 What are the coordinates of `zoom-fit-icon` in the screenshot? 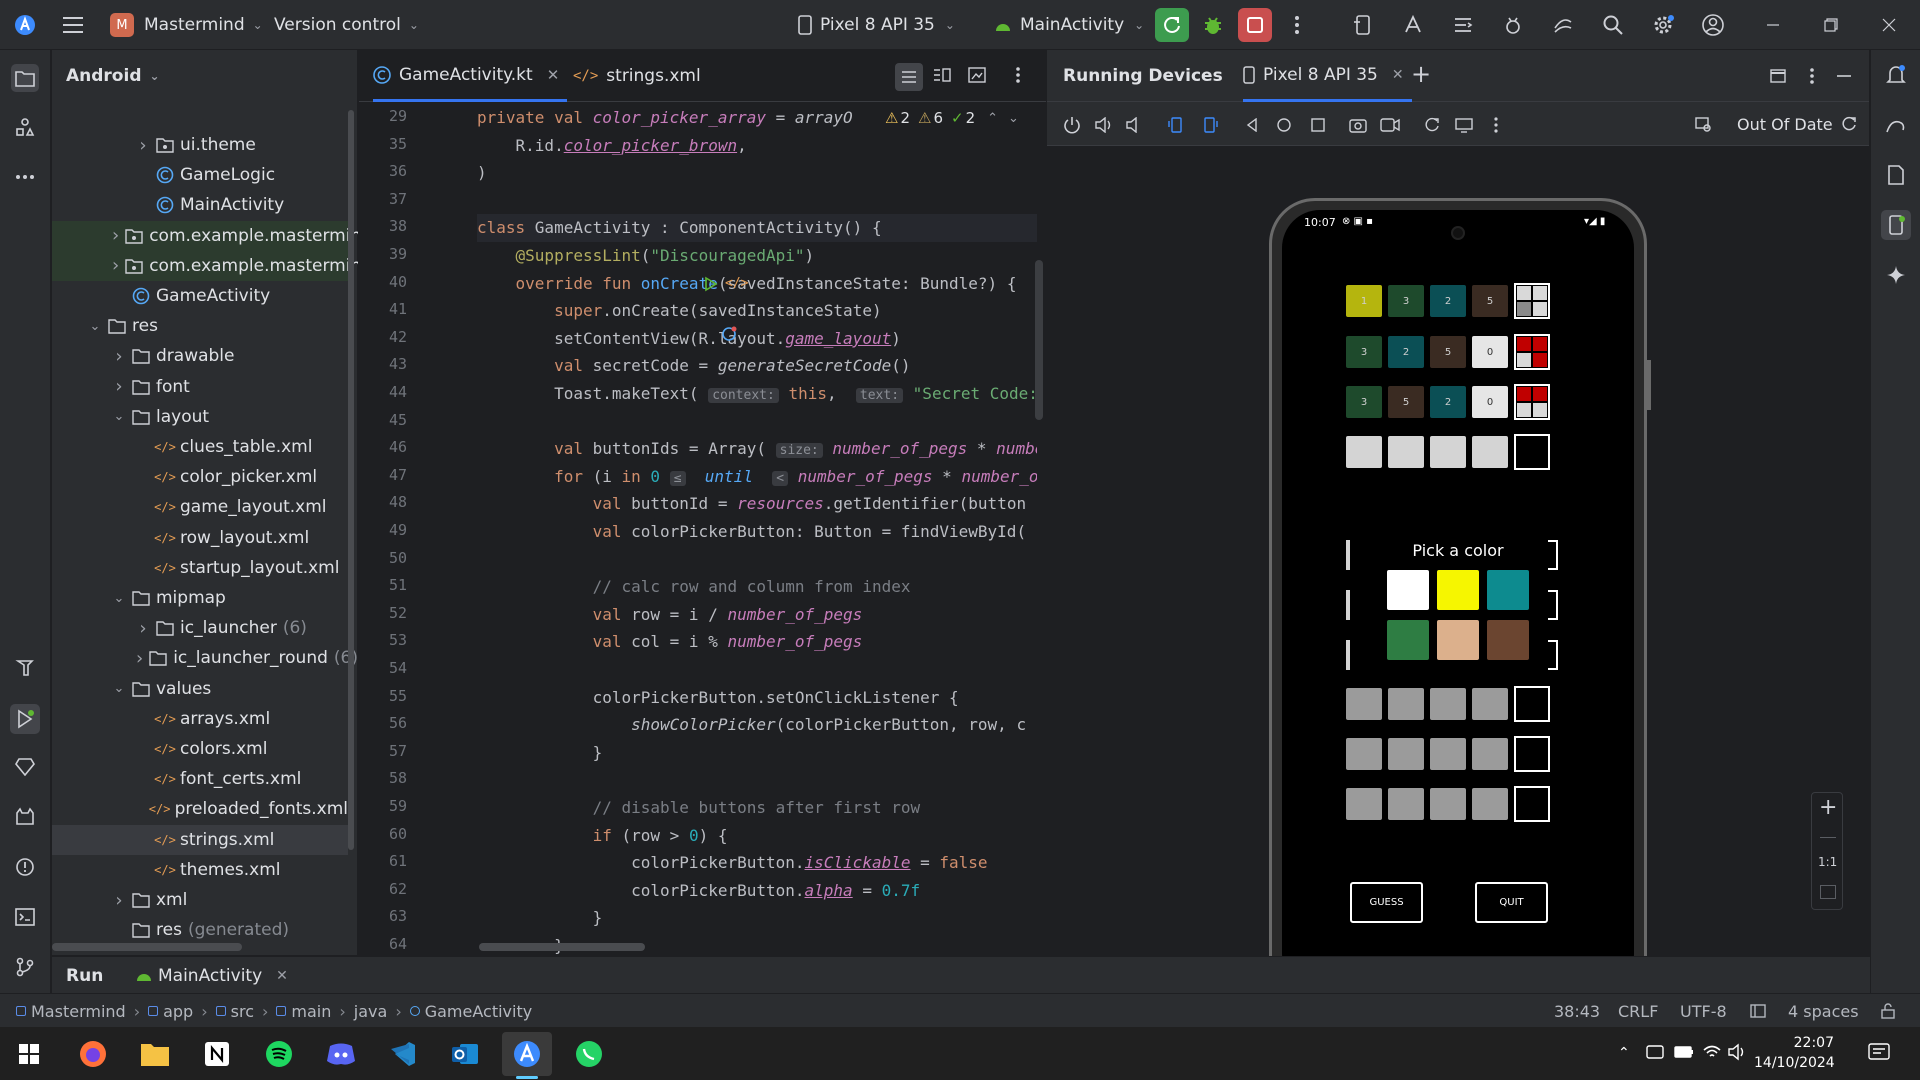 It's located at (1828, 892).